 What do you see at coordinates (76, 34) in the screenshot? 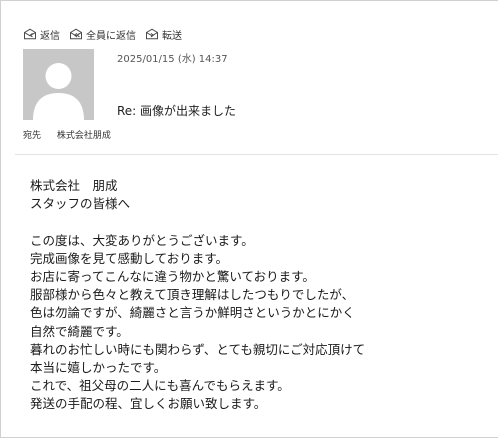
I see `reply-all-icon` at bounding box center [76, 34].